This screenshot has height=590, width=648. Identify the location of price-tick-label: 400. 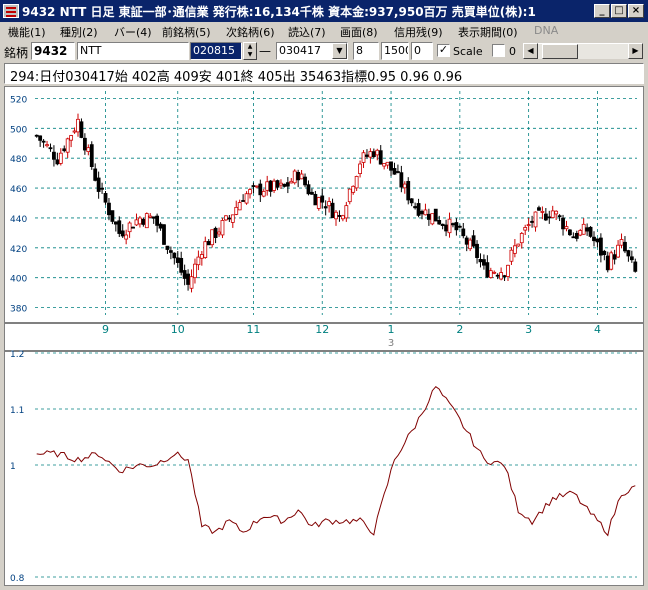
(18, 280).